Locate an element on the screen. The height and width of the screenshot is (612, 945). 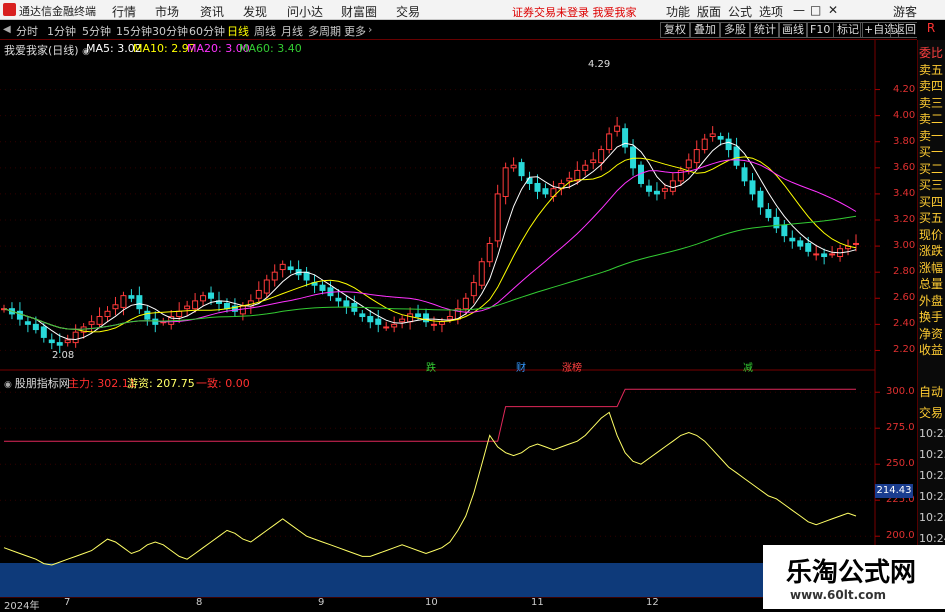
eye-icon: ◉ is located at coordinates (9, 385).